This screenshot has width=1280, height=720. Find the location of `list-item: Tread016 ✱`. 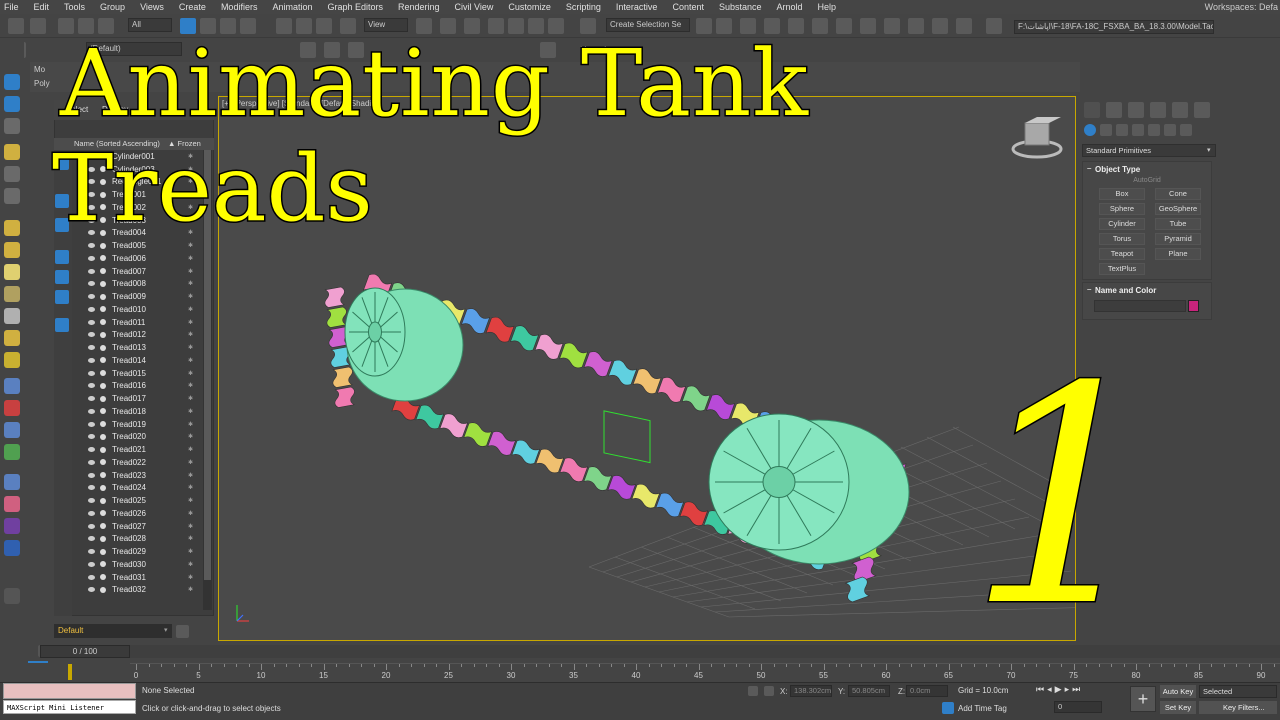

list-item: Tread016 ✱ is located at coordinates (142, 386).